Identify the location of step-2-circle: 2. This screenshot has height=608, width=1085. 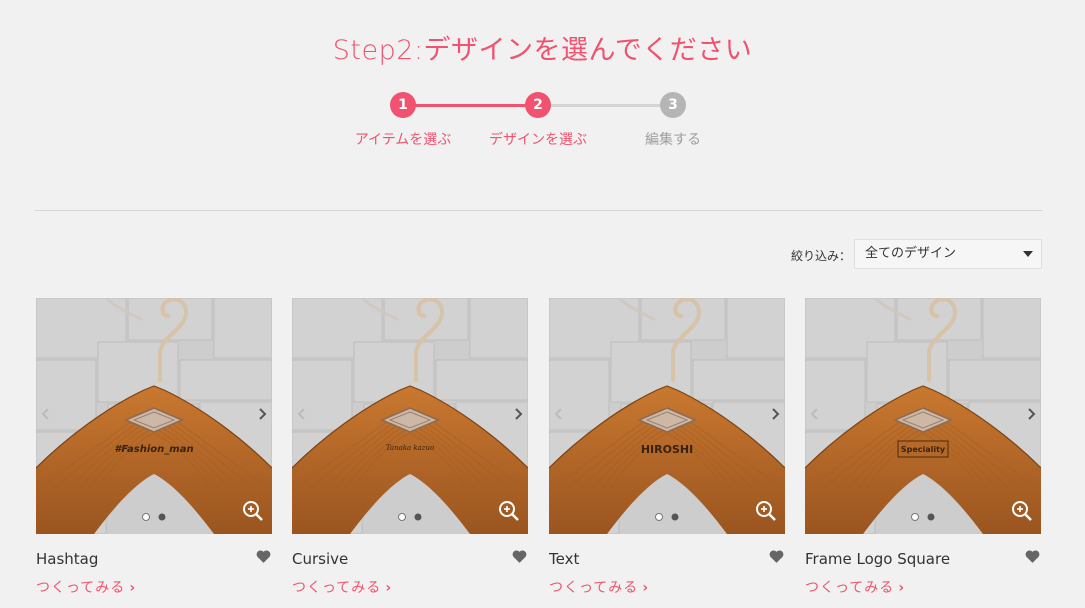
(538, 105).